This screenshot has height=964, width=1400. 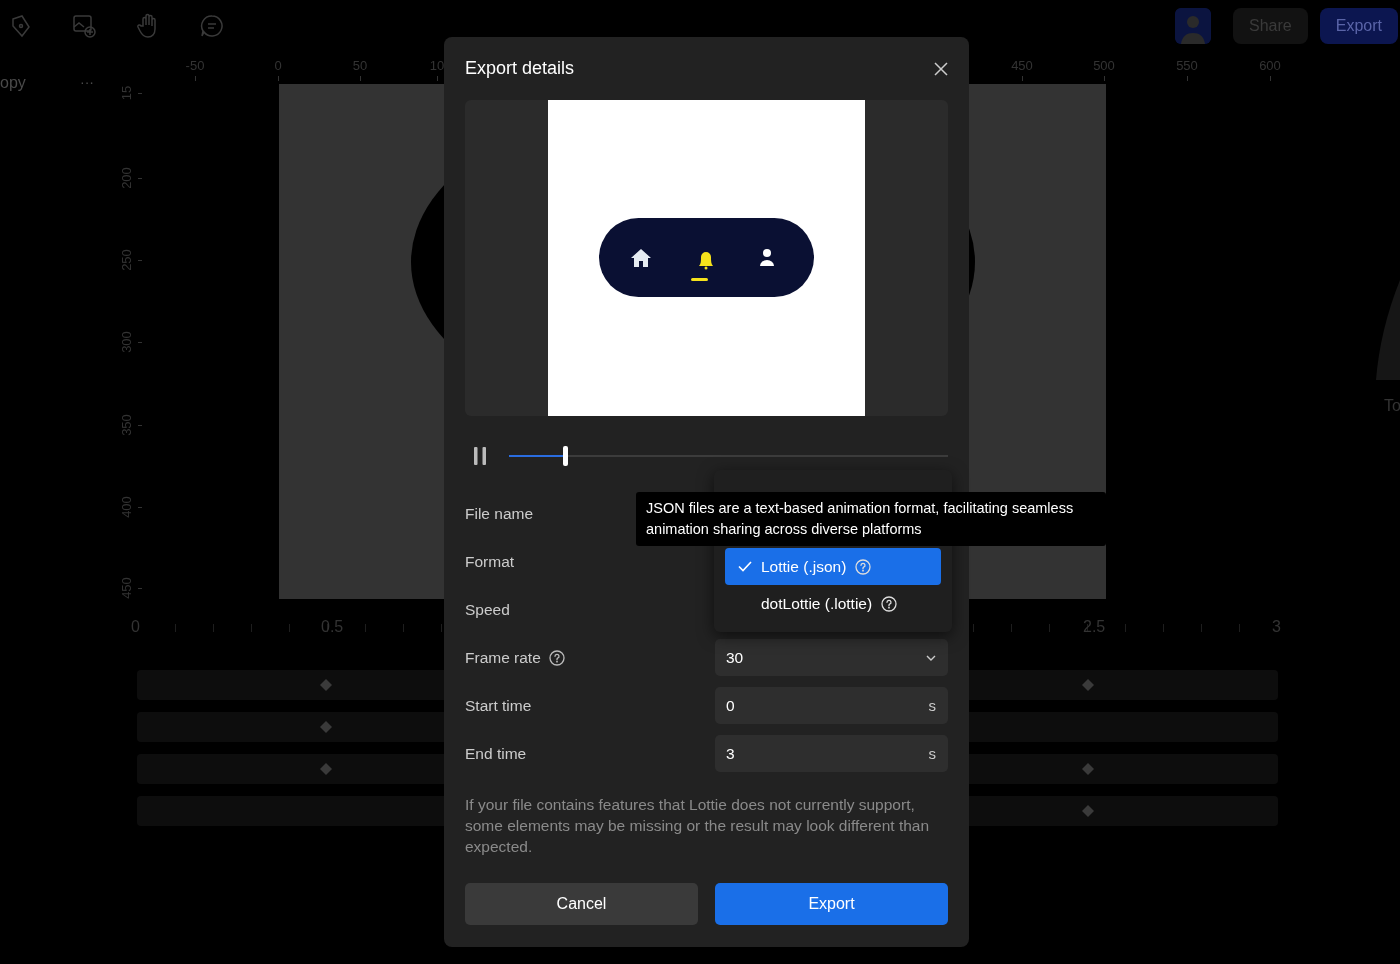 What do you see at coordinates (503, 657) in the screenshot?
I see `field-label: Frame rate` at bounding box center [503, 657].